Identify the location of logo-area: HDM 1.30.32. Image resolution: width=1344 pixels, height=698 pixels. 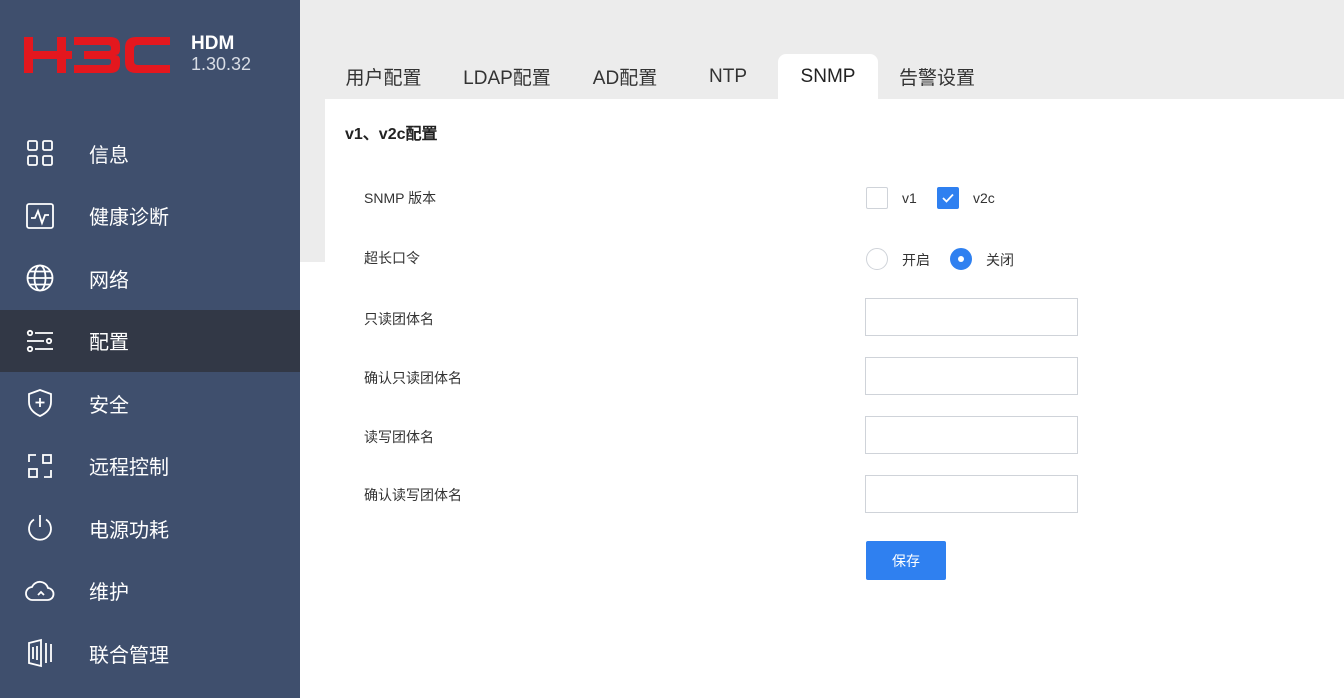
(150, 55).